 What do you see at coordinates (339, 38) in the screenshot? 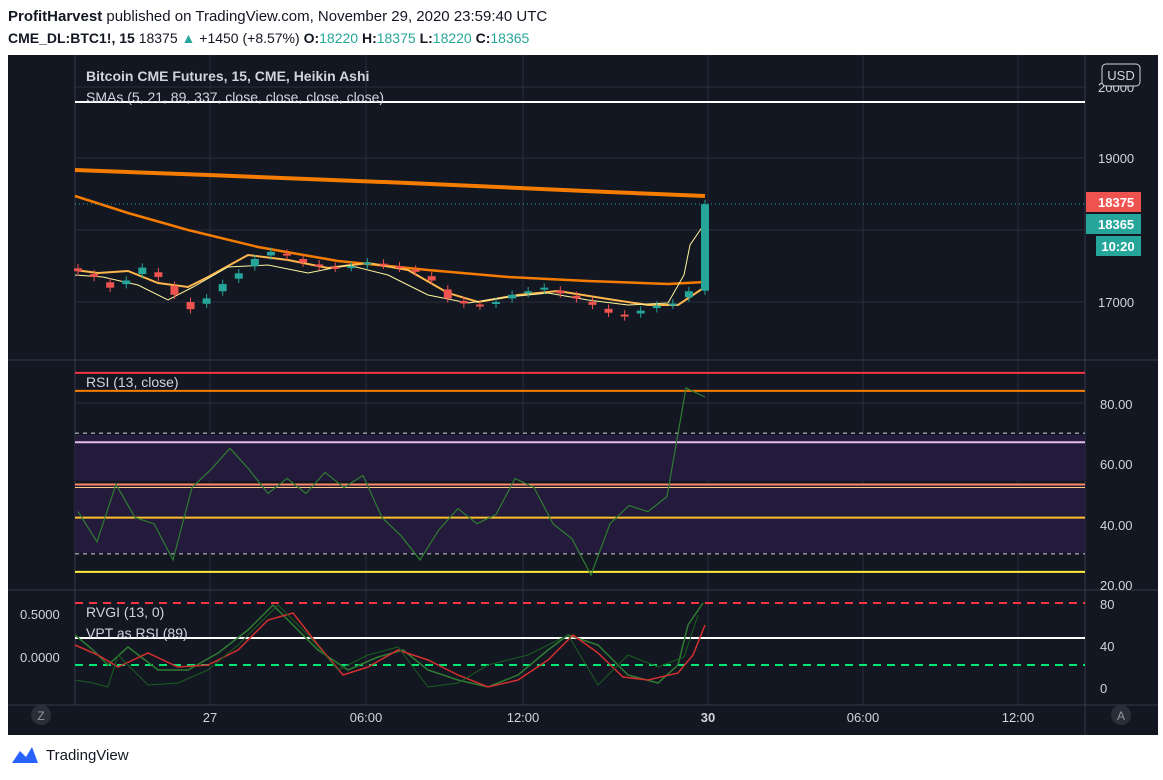
I see `open-value: 18220` at bounding box center [339, 38].